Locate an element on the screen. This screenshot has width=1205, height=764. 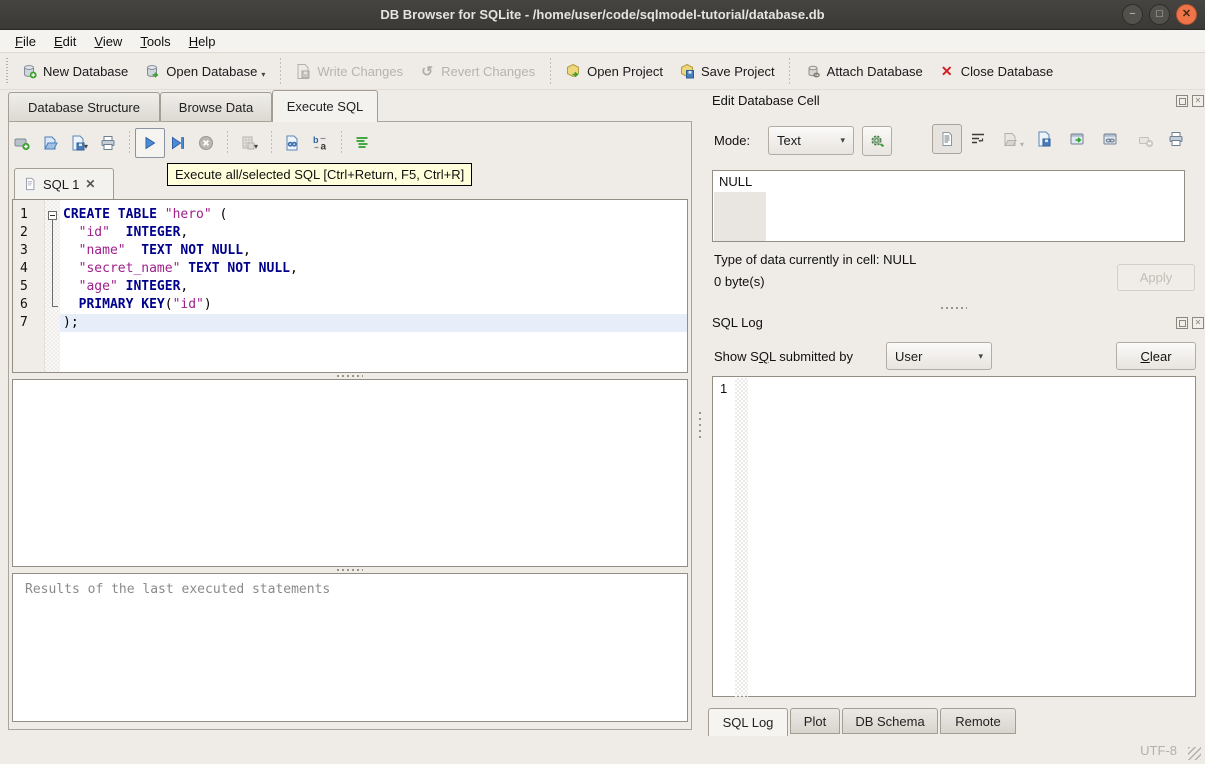
text-mode-button is located at coordinates (947, 139).